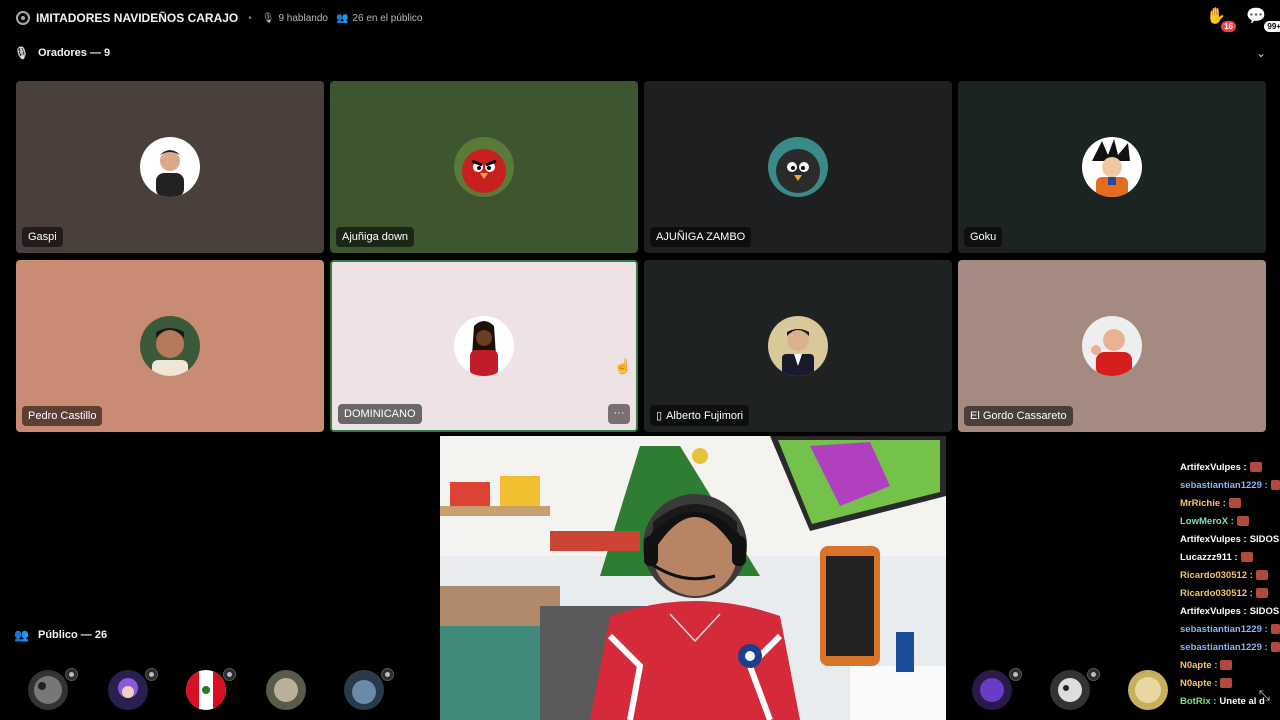  I want to click on mobile-phone-icon: ▯, so click(659, 416).